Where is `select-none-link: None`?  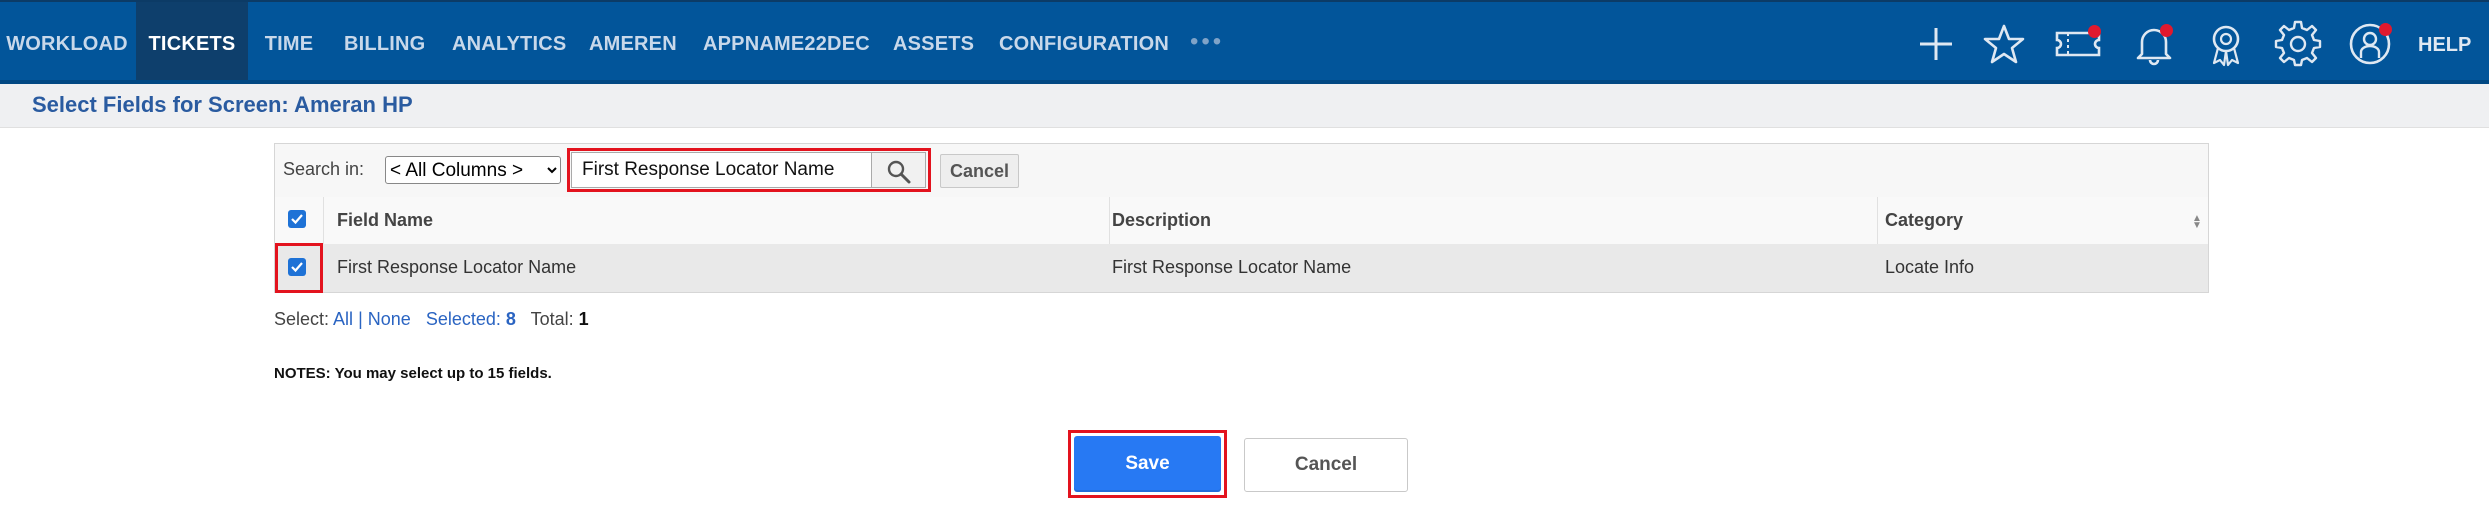
select-none-link: None is located at coordinates (389, 319).